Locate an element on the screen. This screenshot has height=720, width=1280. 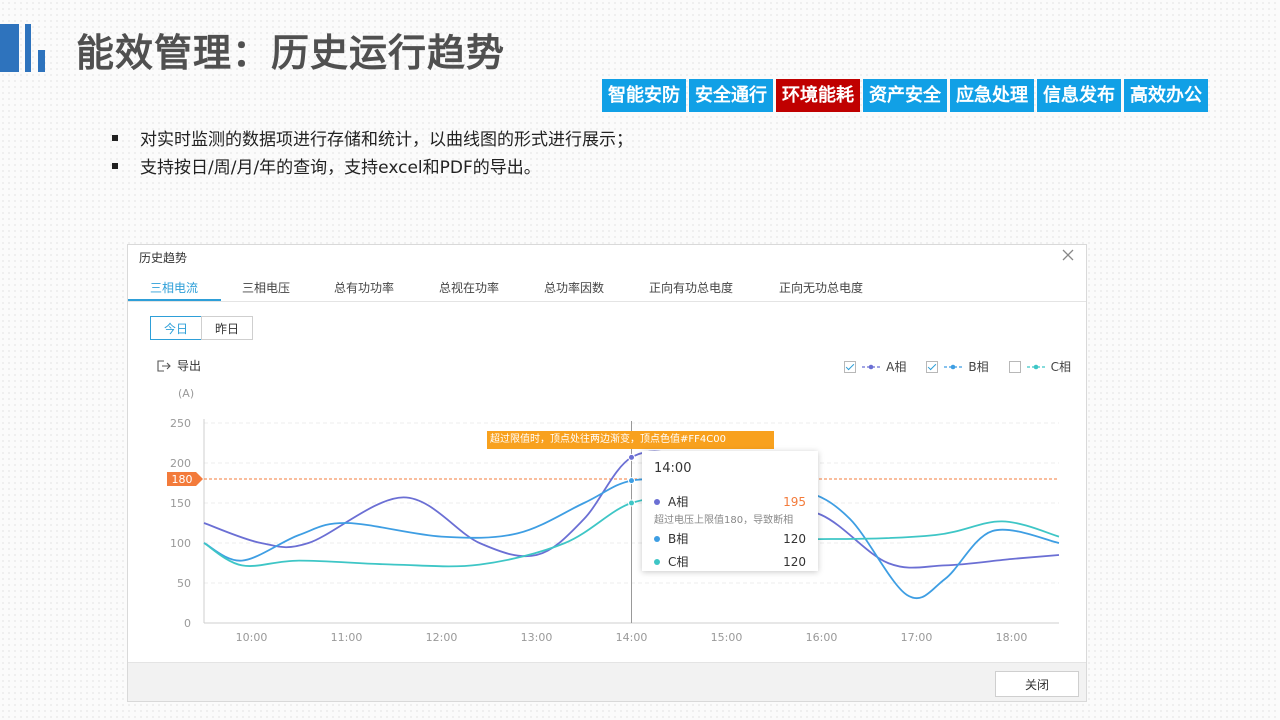
page-title: 能效管理：历史运行趋势 is located at coordinates (291, 53).